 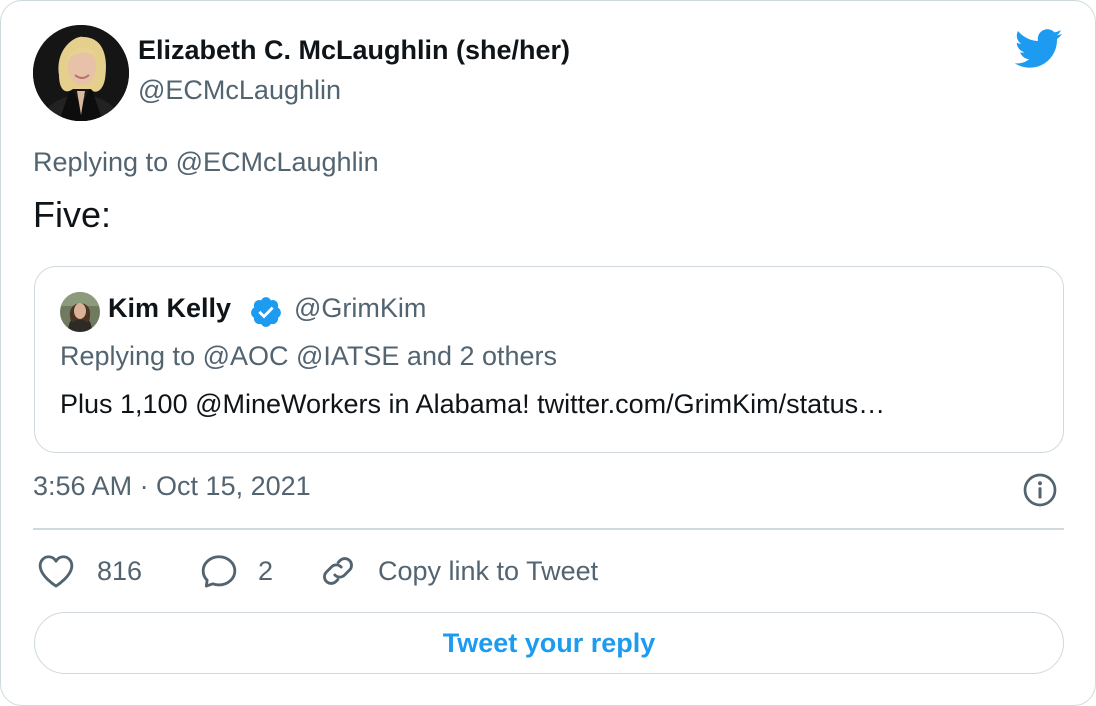 What do you see at coordinates (120, 570) in the screenshot?
I see `like-count: 816` at bounding box center [120, 570].